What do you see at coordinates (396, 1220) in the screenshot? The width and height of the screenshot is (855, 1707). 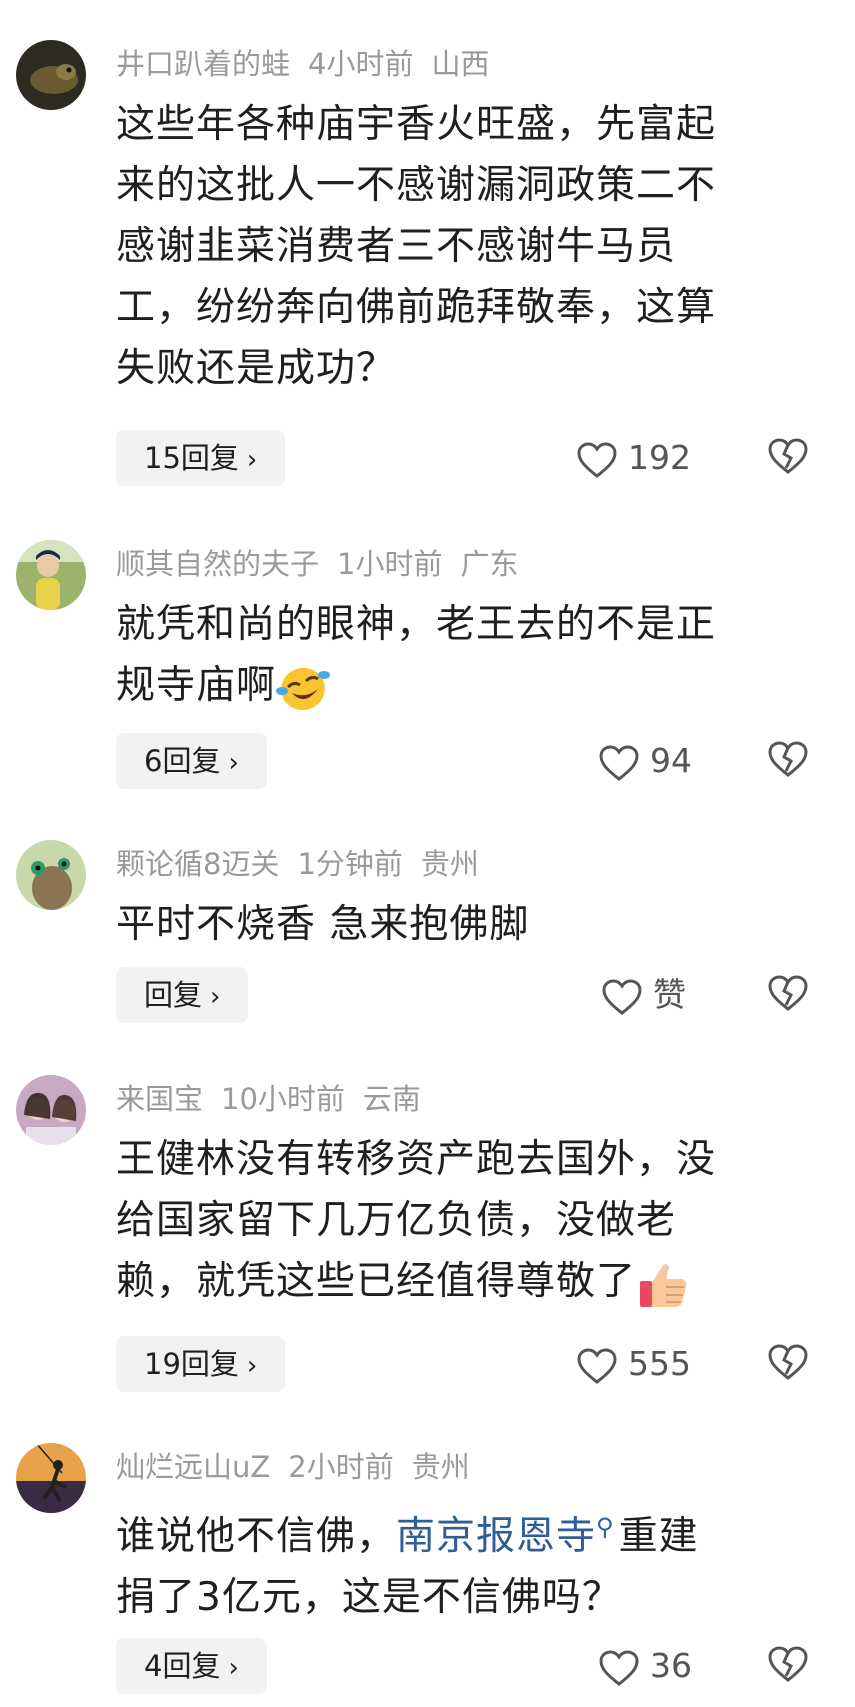 I see `comment-text-line: 给国家留下几万亿负债，没做老` at bounding box center [396, 1220].